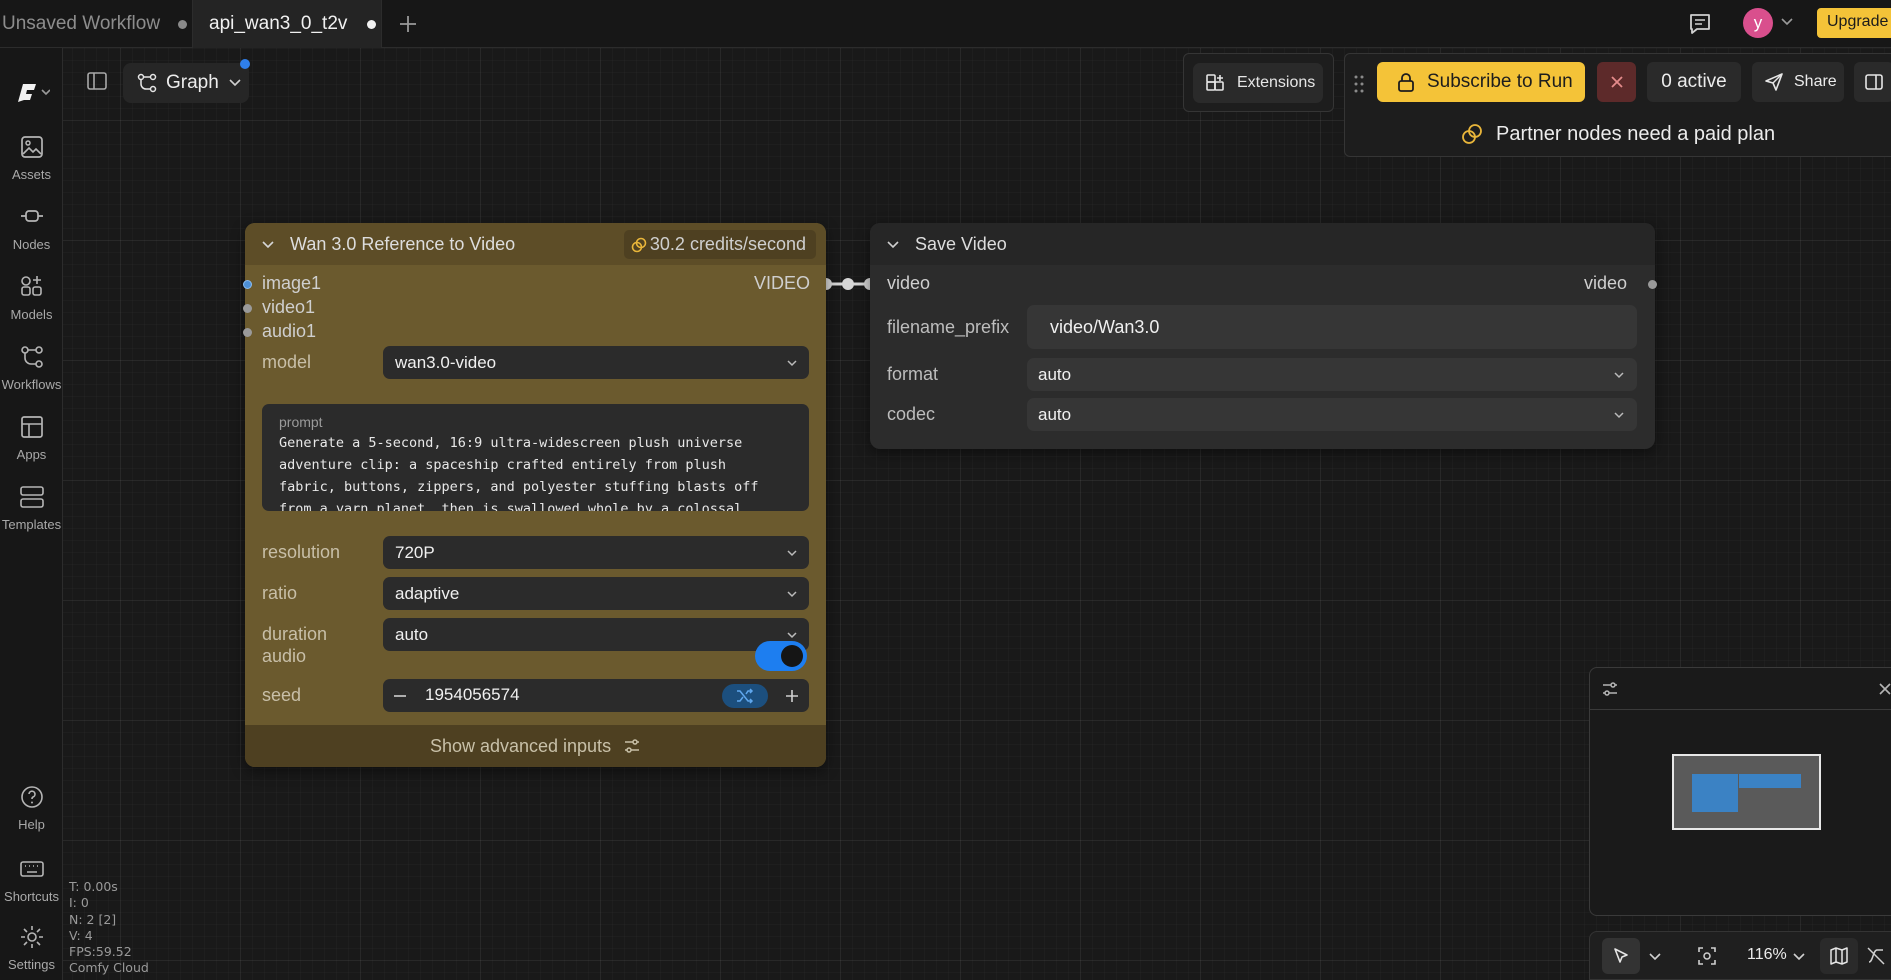 The width and height of the screenshot is (1891, 980). Describe the element at coordinates (1332, 327) in the screenshot. I see `filename-prefix-input: video/Wan3.0` at that location.